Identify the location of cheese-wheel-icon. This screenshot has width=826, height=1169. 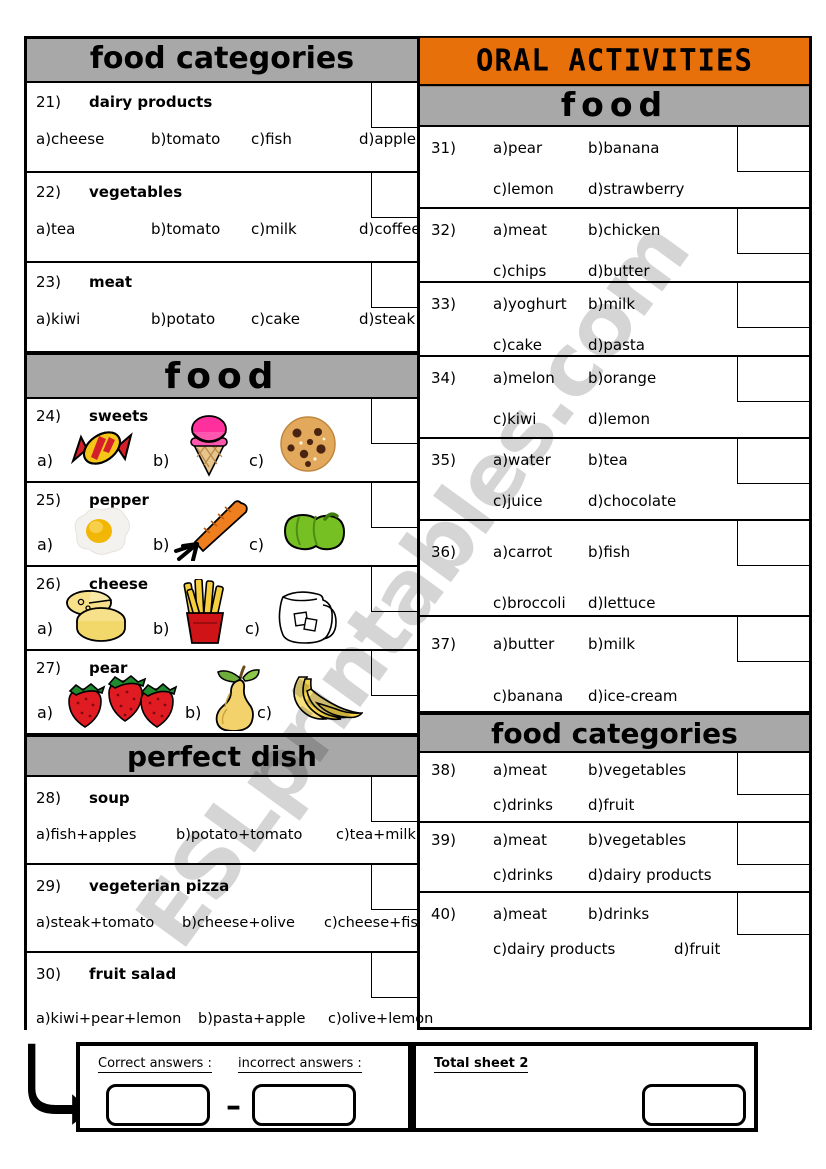
(99, 617).